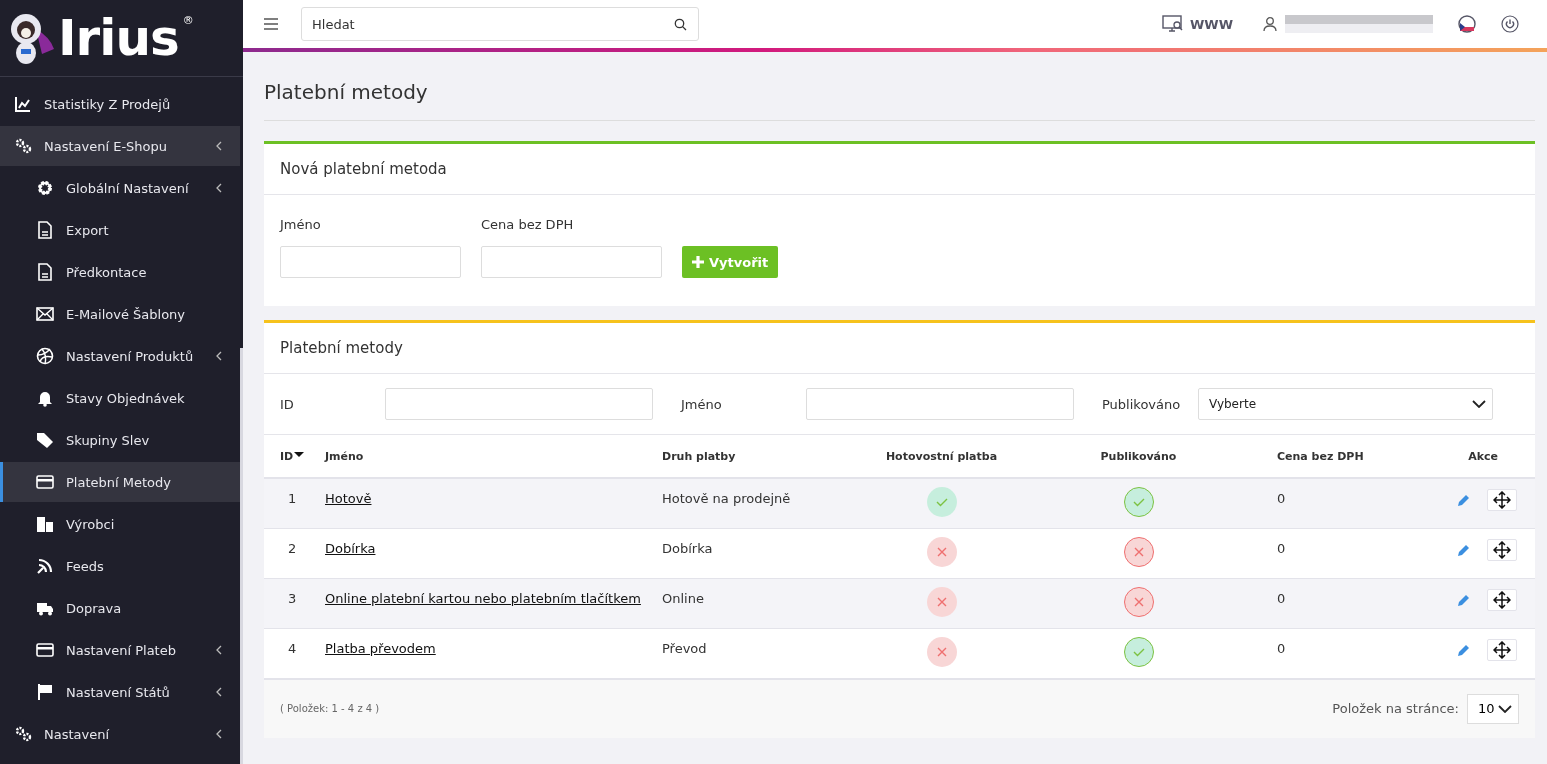  I want to click on language-flag-icon, so click(1467, 24).